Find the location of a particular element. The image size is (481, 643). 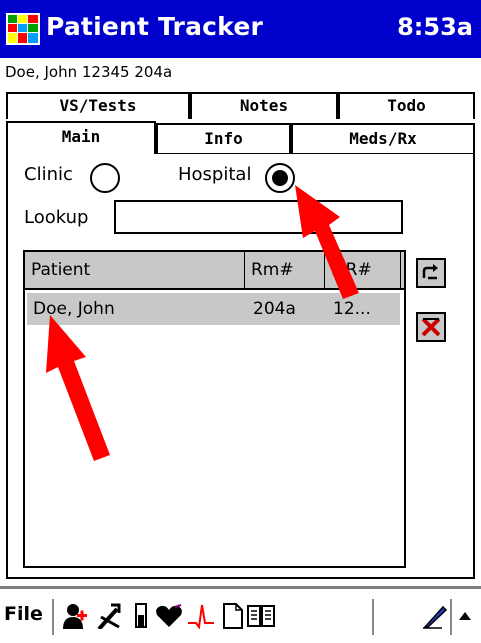

heart-icon is located at coordinates (169, 616).